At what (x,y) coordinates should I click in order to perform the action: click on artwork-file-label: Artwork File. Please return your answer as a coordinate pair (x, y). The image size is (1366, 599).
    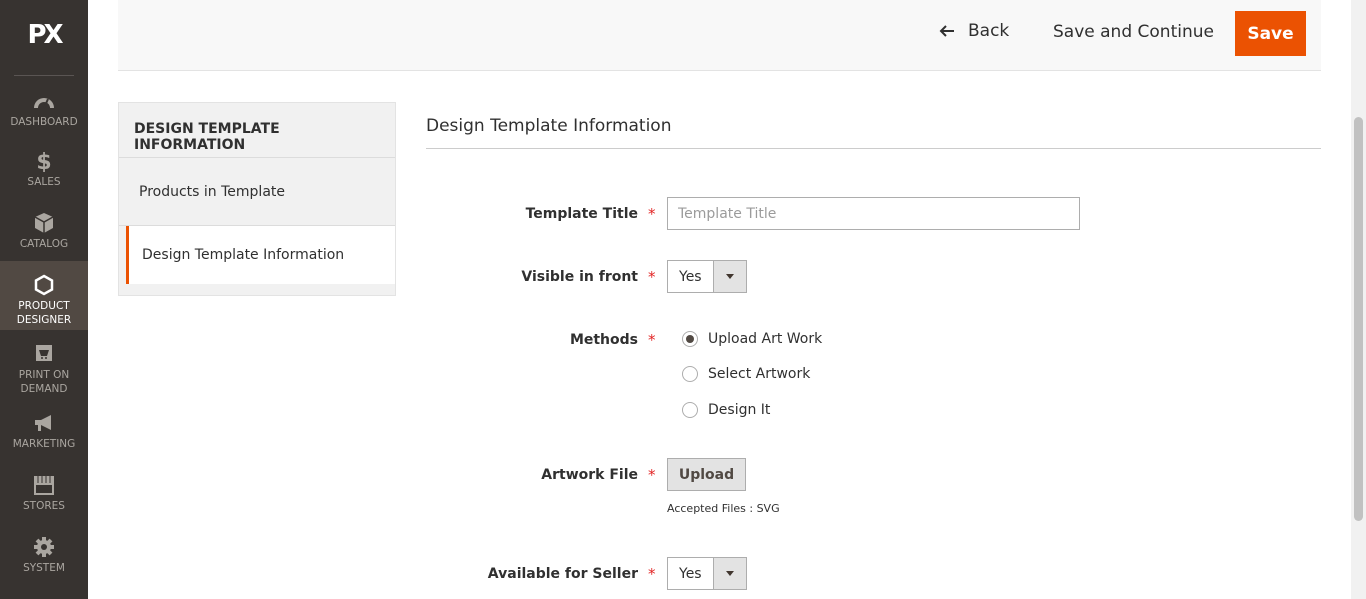
    Looking at the image, I should click on (589, 475).